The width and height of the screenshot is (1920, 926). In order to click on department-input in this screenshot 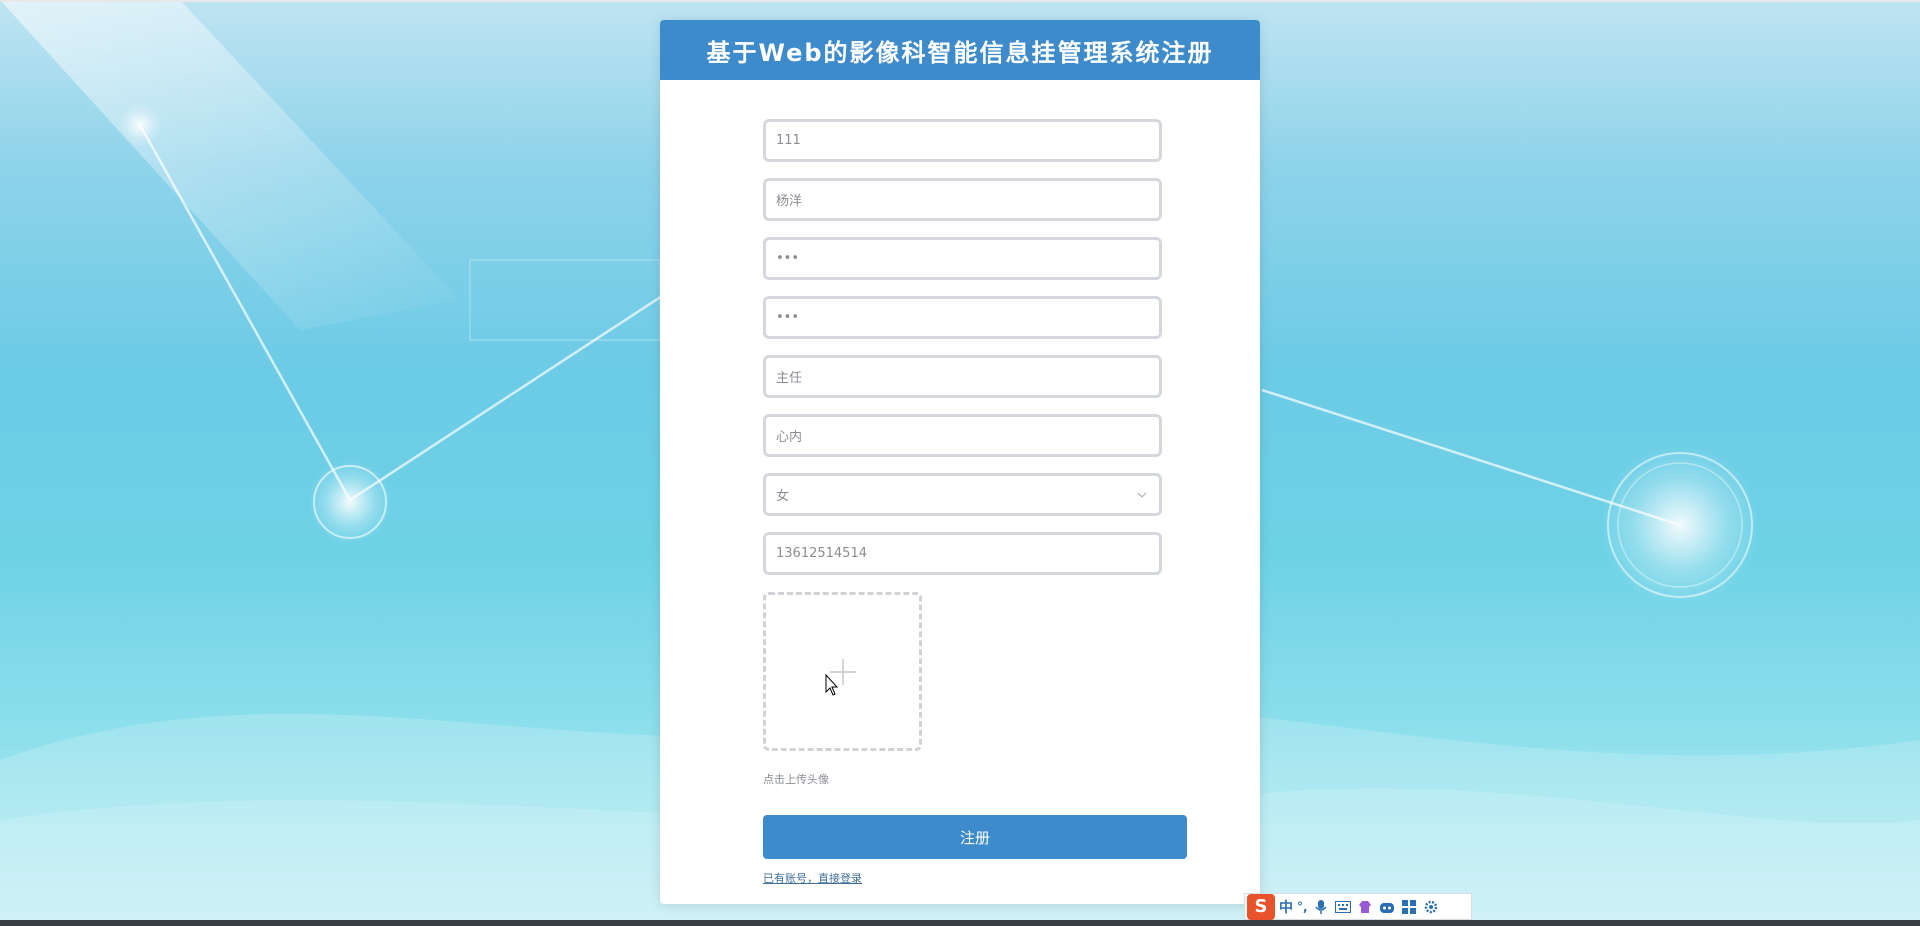, I will do `click(967, 435)`.